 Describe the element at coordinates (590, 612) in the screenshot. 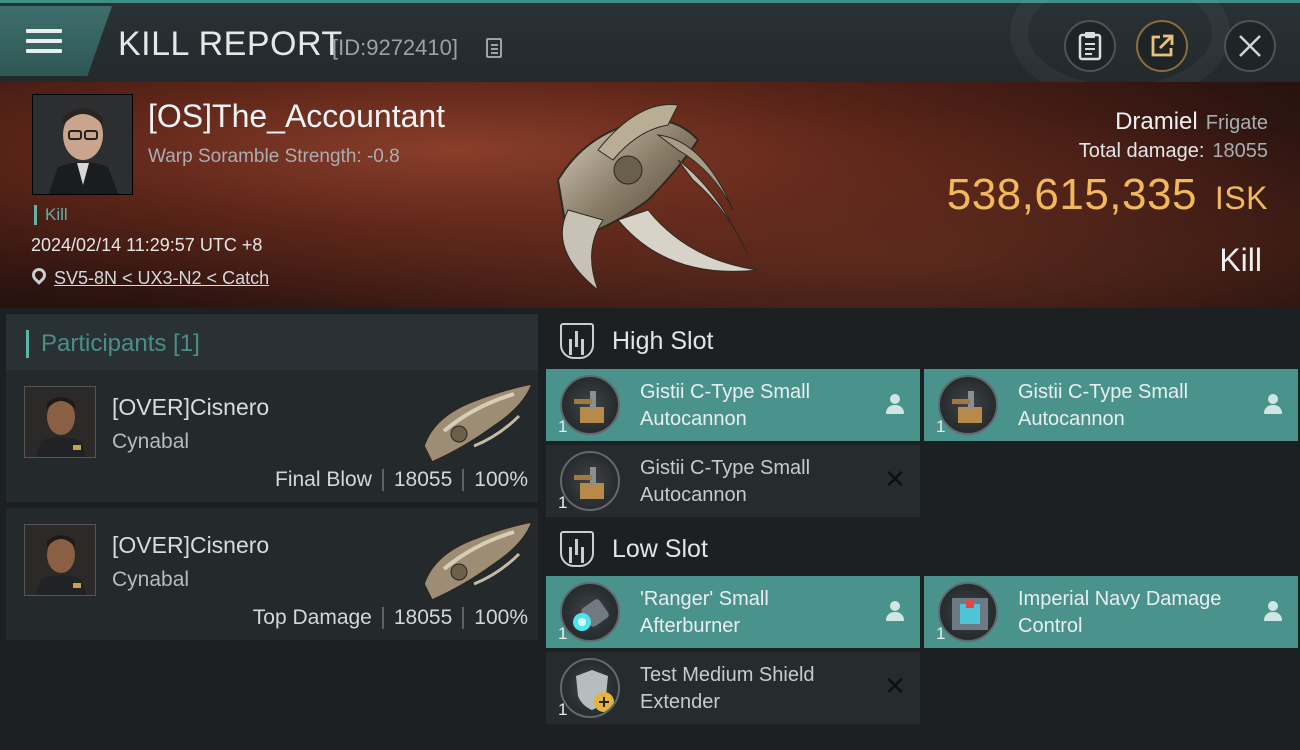

I see `afterburner-icon` at that location.